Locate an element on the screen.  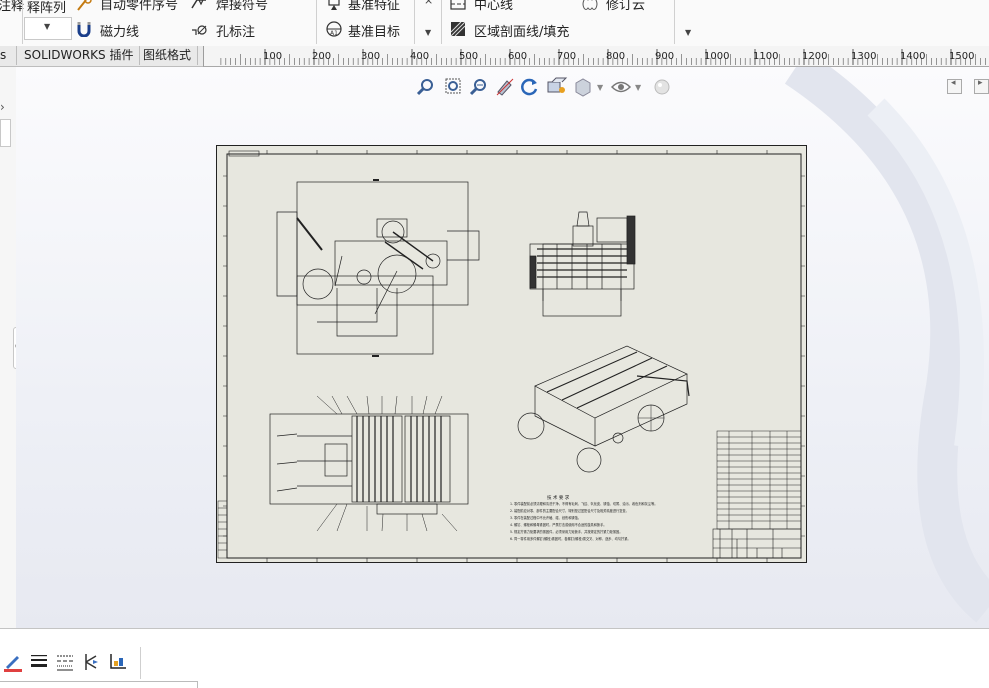
panel-tab is located at coordinates (5, 133).